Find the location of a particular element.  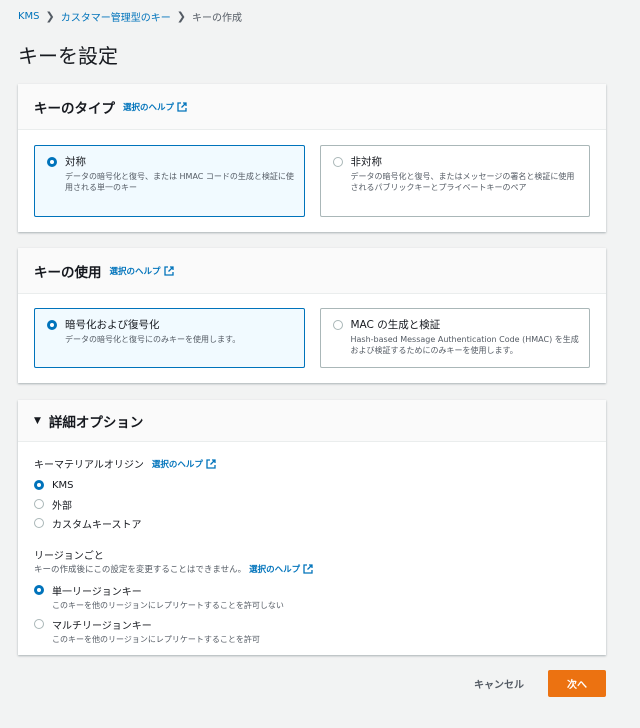

tile-label: 対称 is located at coordinates (75, 162).